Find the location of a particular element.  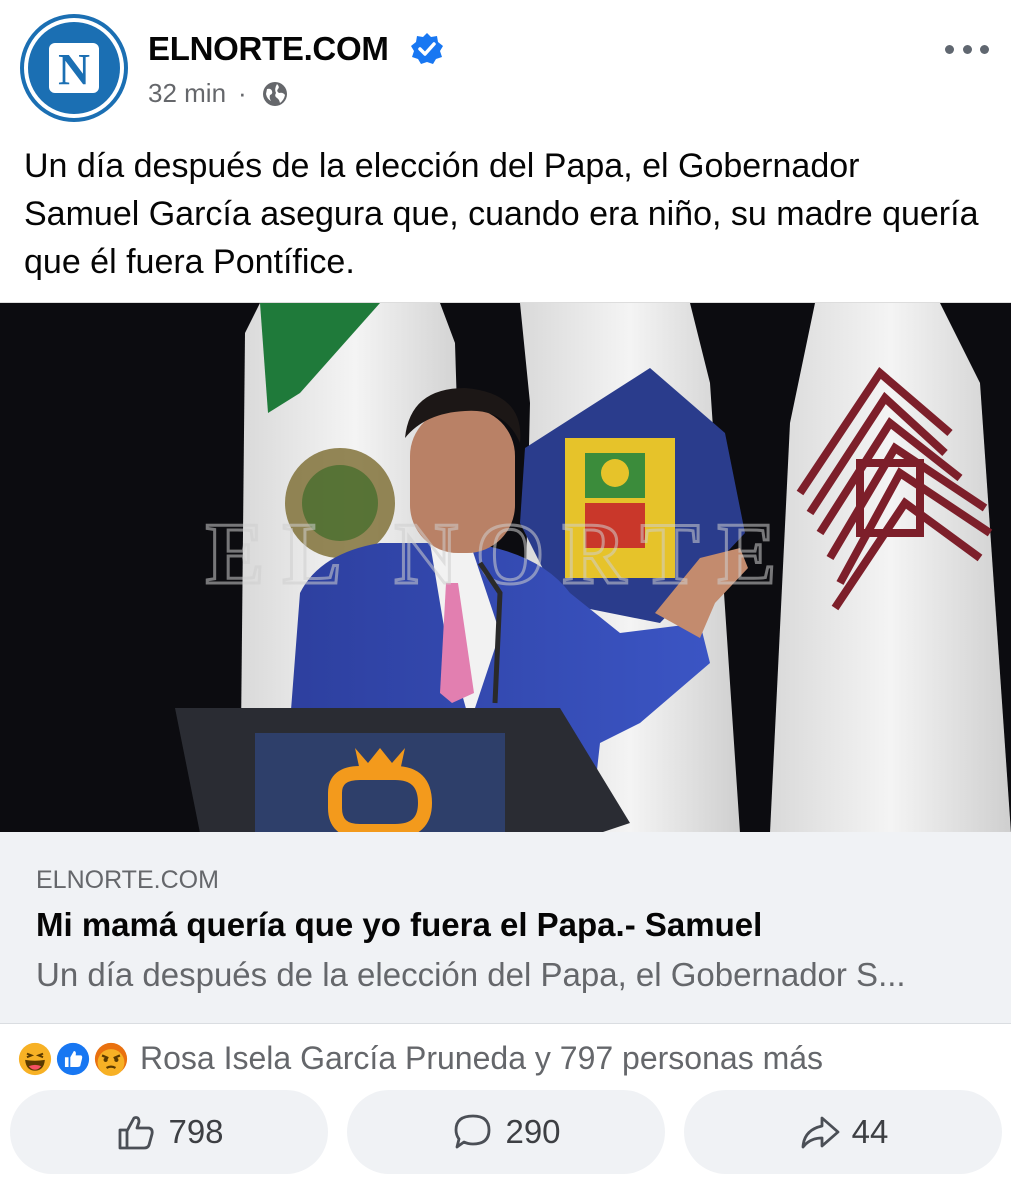

avatar-logo: N is located at coordinates (74, 68).